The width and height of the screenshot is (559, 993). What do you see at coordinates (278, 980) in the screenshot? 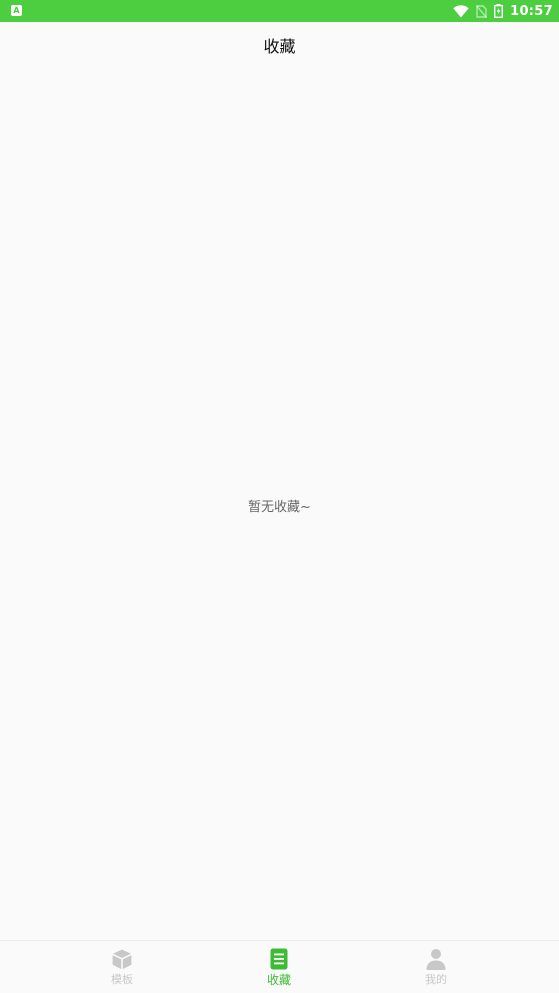
I see `nav-label-favorites: 收藏` at bounding box center [278, 980].